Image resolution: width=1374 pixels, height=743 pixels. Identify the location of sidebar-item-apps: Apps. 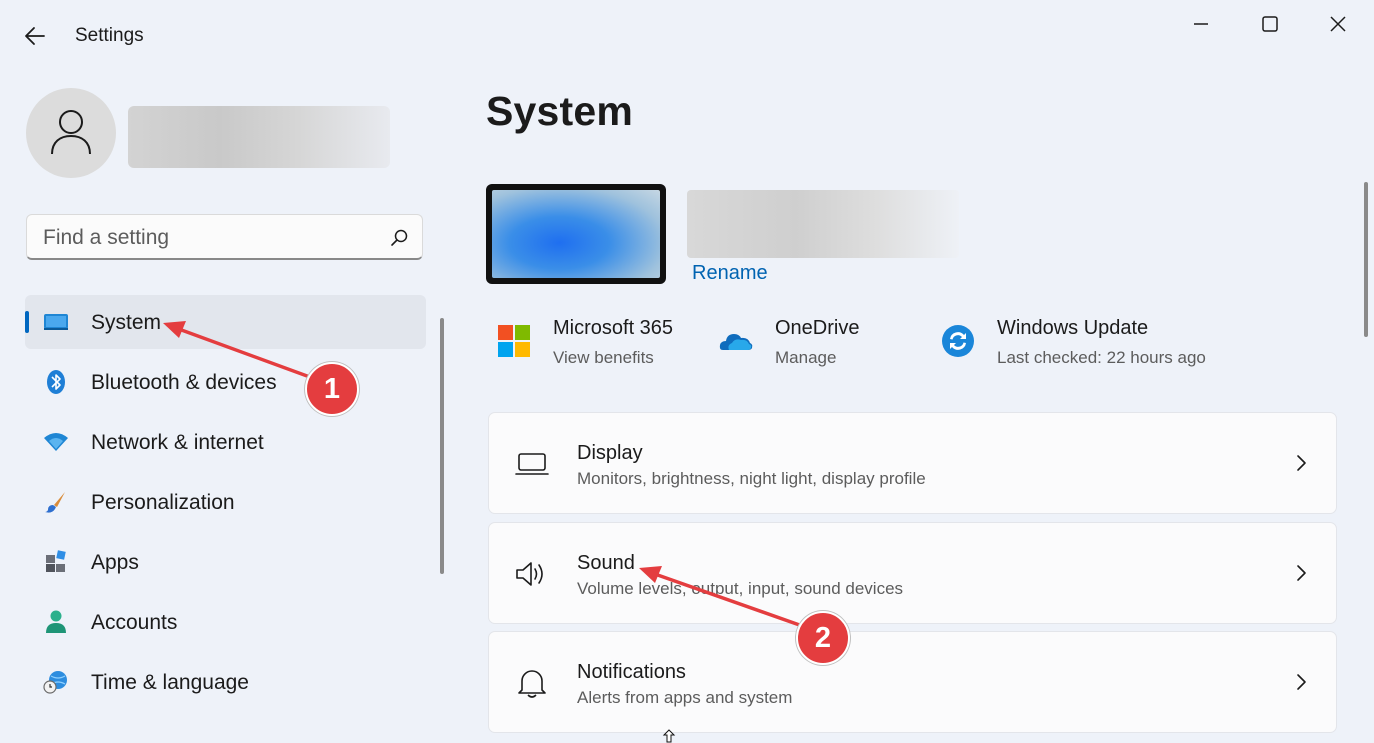
(225, 562).